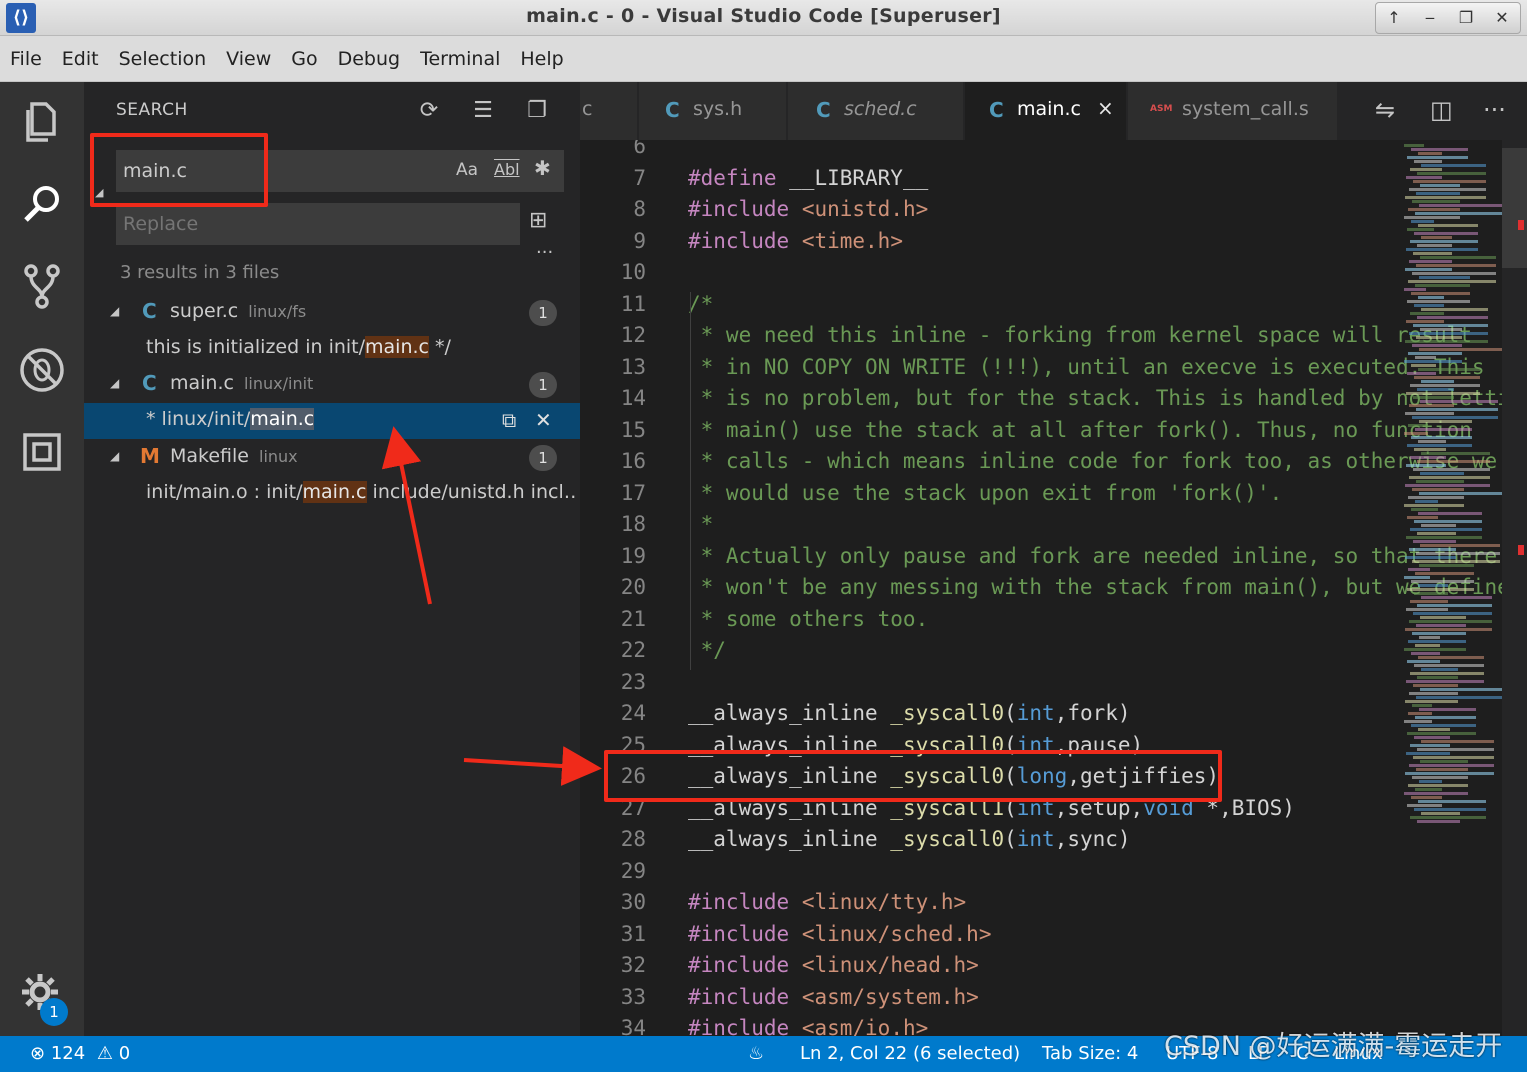 The height and width of the screenshot is (1072, 1527). What do you see at coordinates (491, 606) in the screenshot?
I see `annotation-arrows` at bounding box center [491, 606].